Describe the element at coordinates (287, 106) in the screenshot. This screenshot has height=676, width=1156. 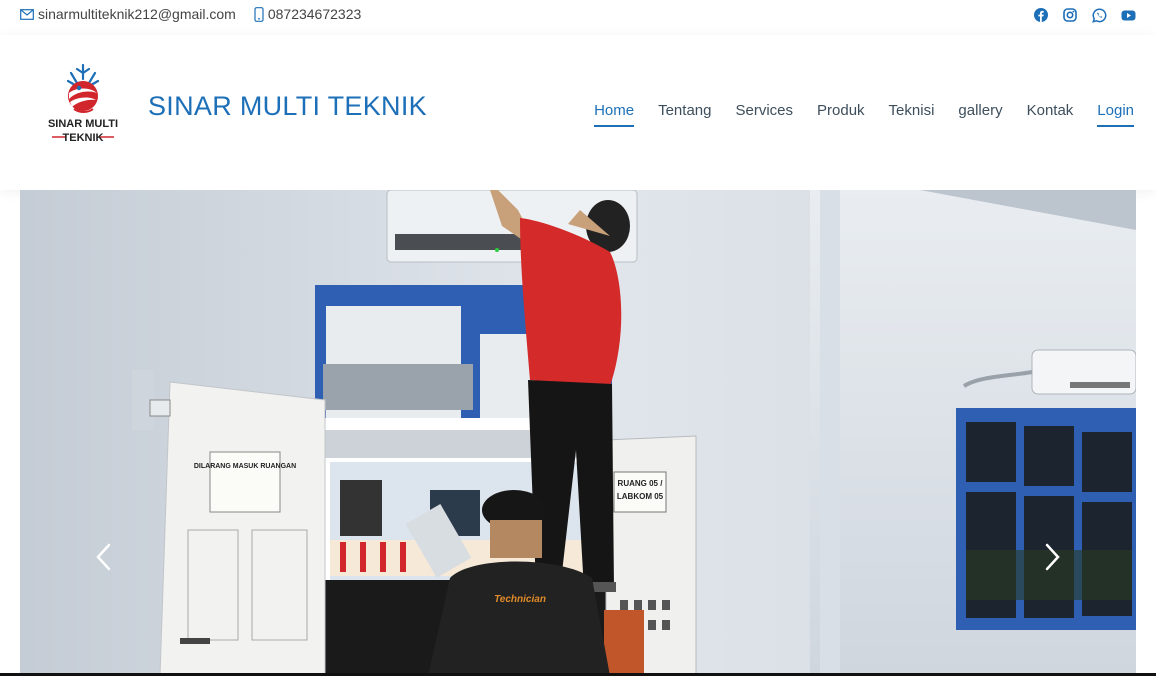
I see `brand-name: SINAR MULTI TEKNIK` at that location.